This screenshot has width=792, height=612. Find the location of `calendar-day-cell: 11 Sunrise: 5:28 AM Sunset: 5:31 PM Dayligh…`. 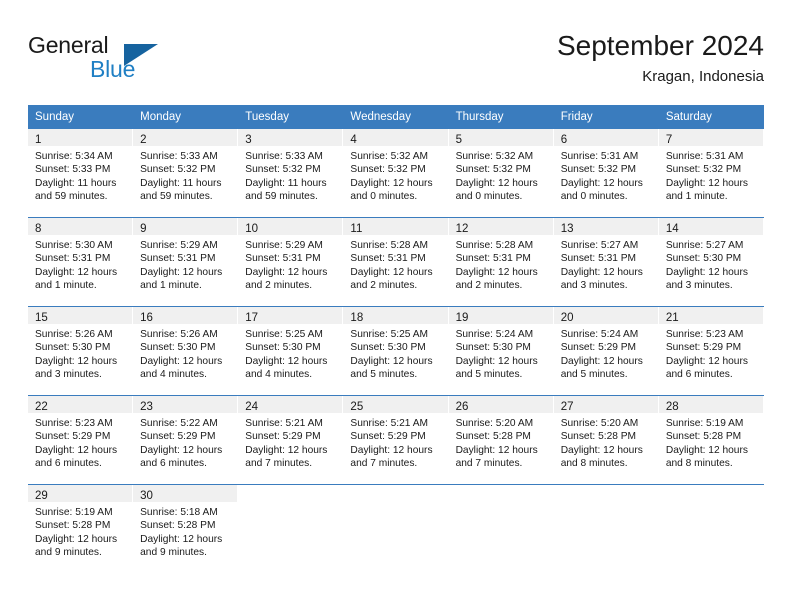

calendar-day-cell: 11 Sunrise: 5:28 AM Sunset: 5:31 PM Dayligh… is located at coordinates (396, 262).